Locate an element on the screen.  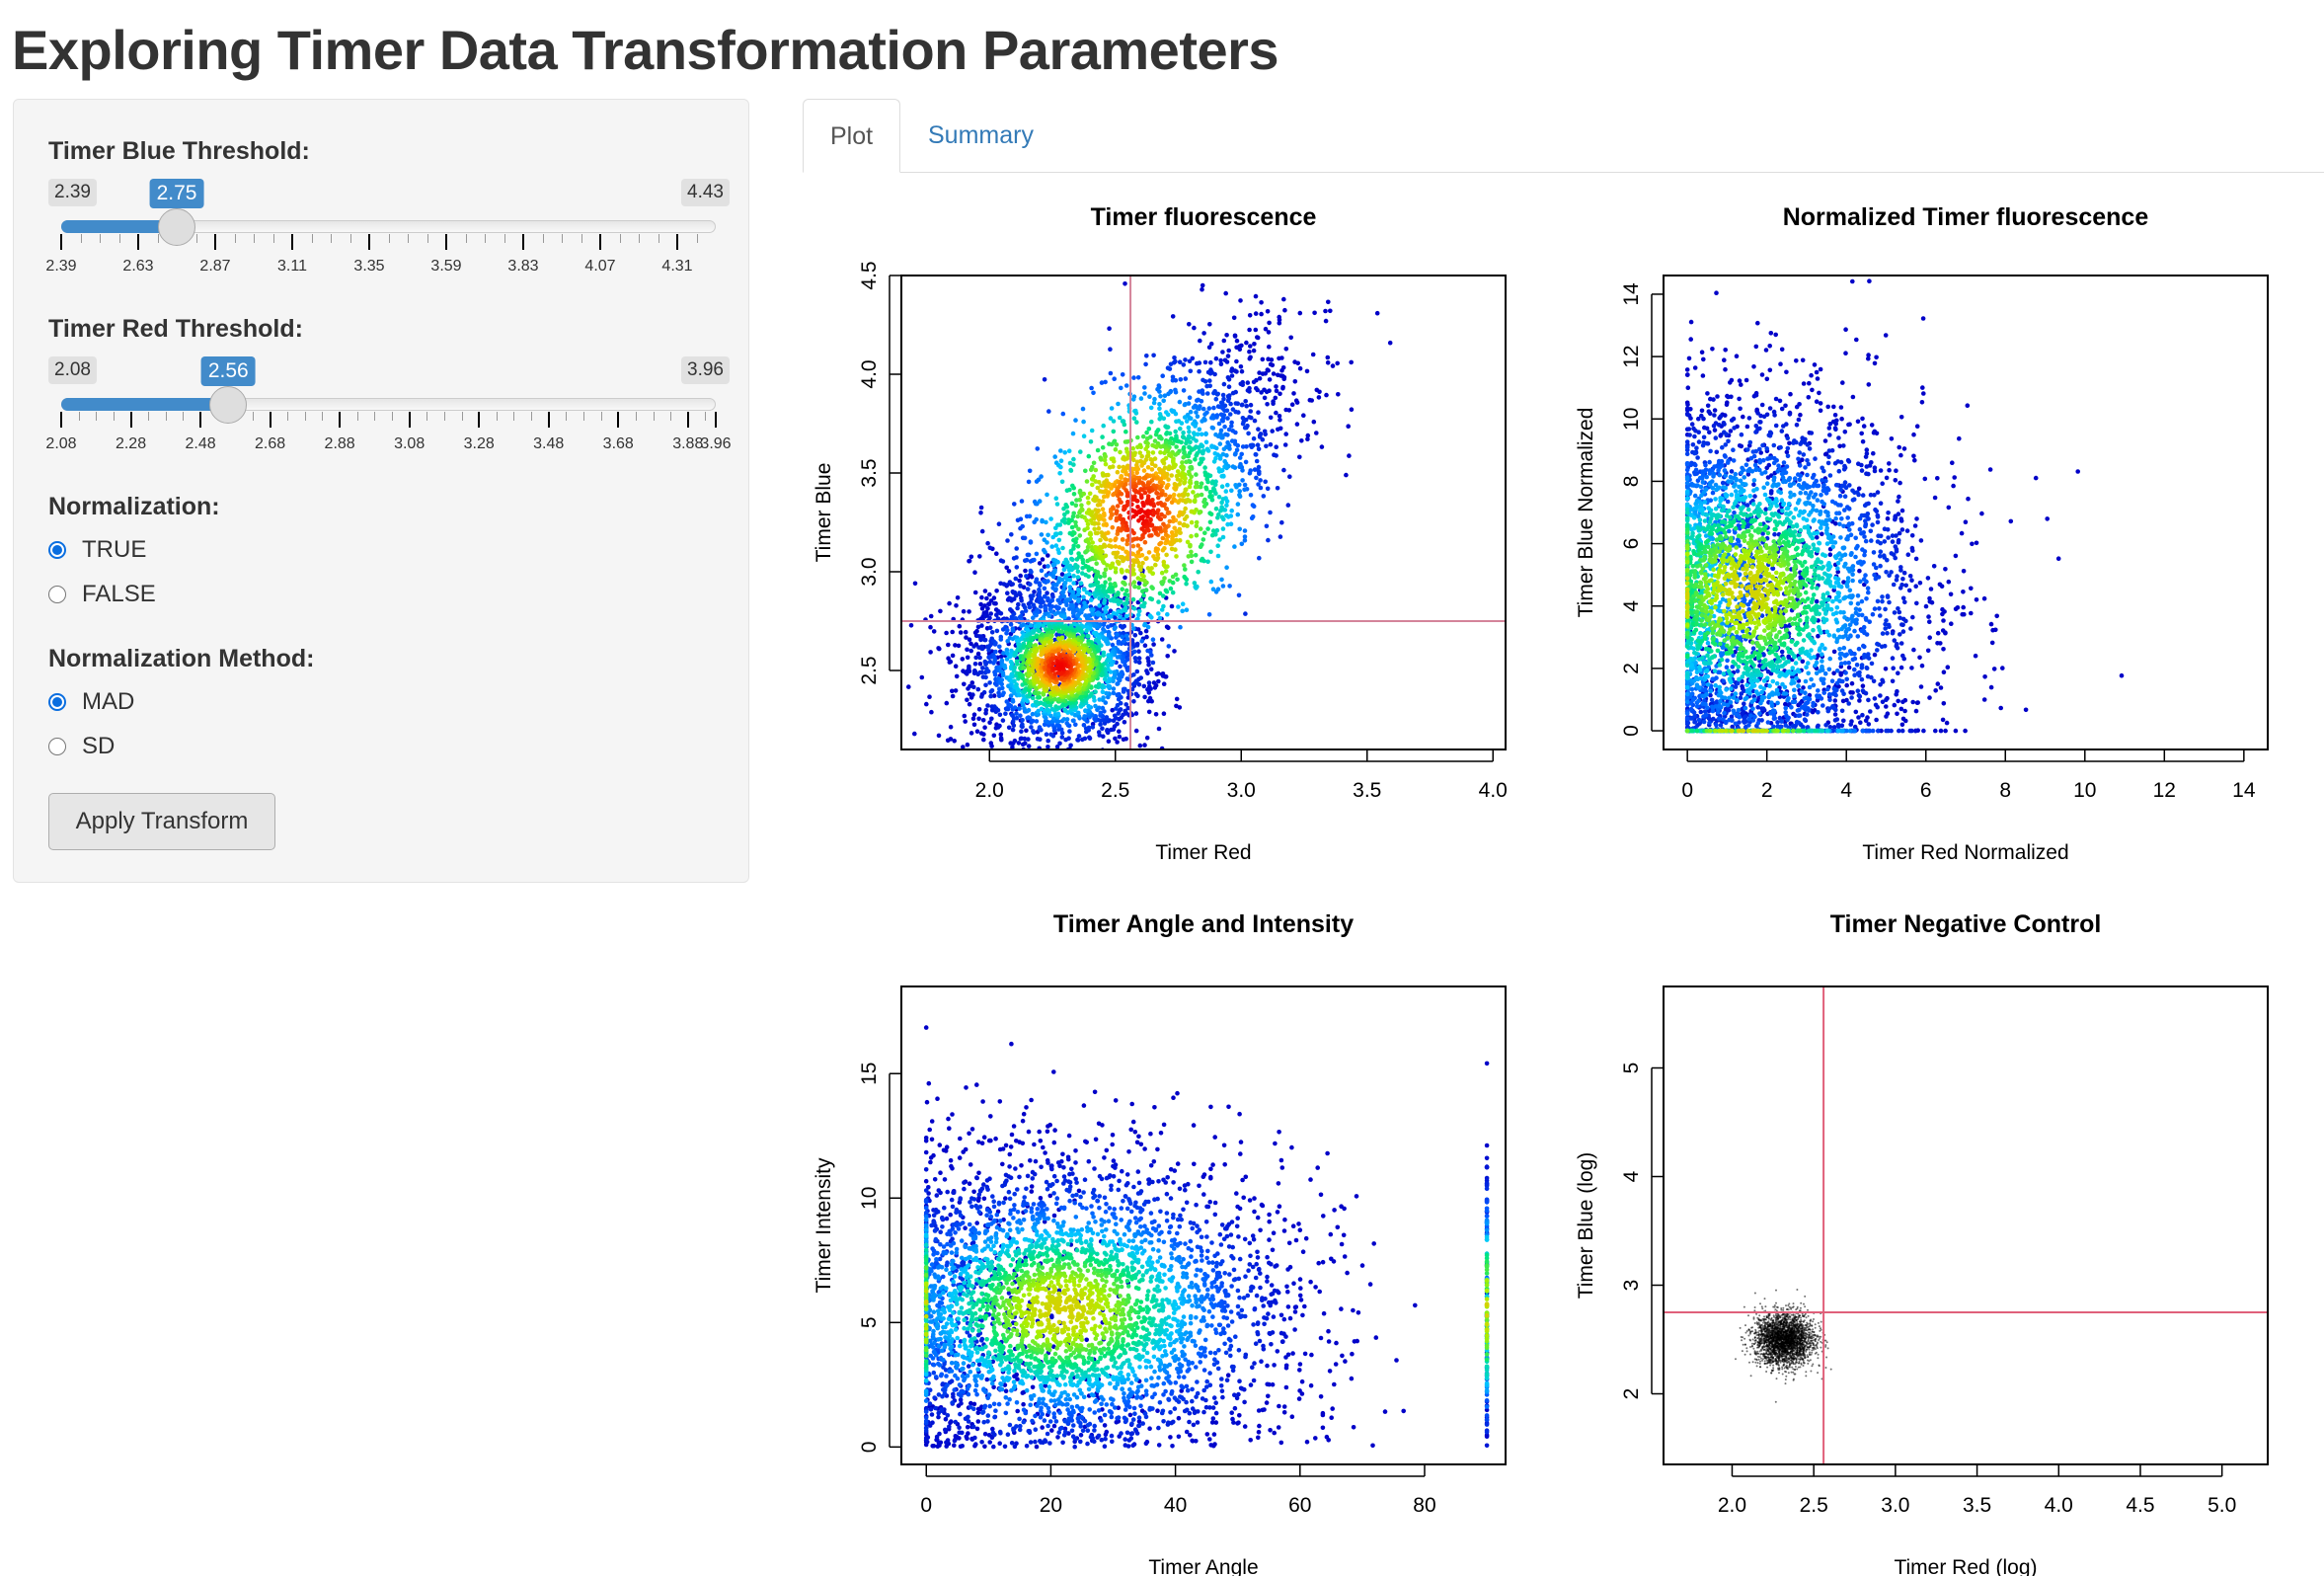
apply-transform-button: Apply Transform is located at coordinates (161, 822).